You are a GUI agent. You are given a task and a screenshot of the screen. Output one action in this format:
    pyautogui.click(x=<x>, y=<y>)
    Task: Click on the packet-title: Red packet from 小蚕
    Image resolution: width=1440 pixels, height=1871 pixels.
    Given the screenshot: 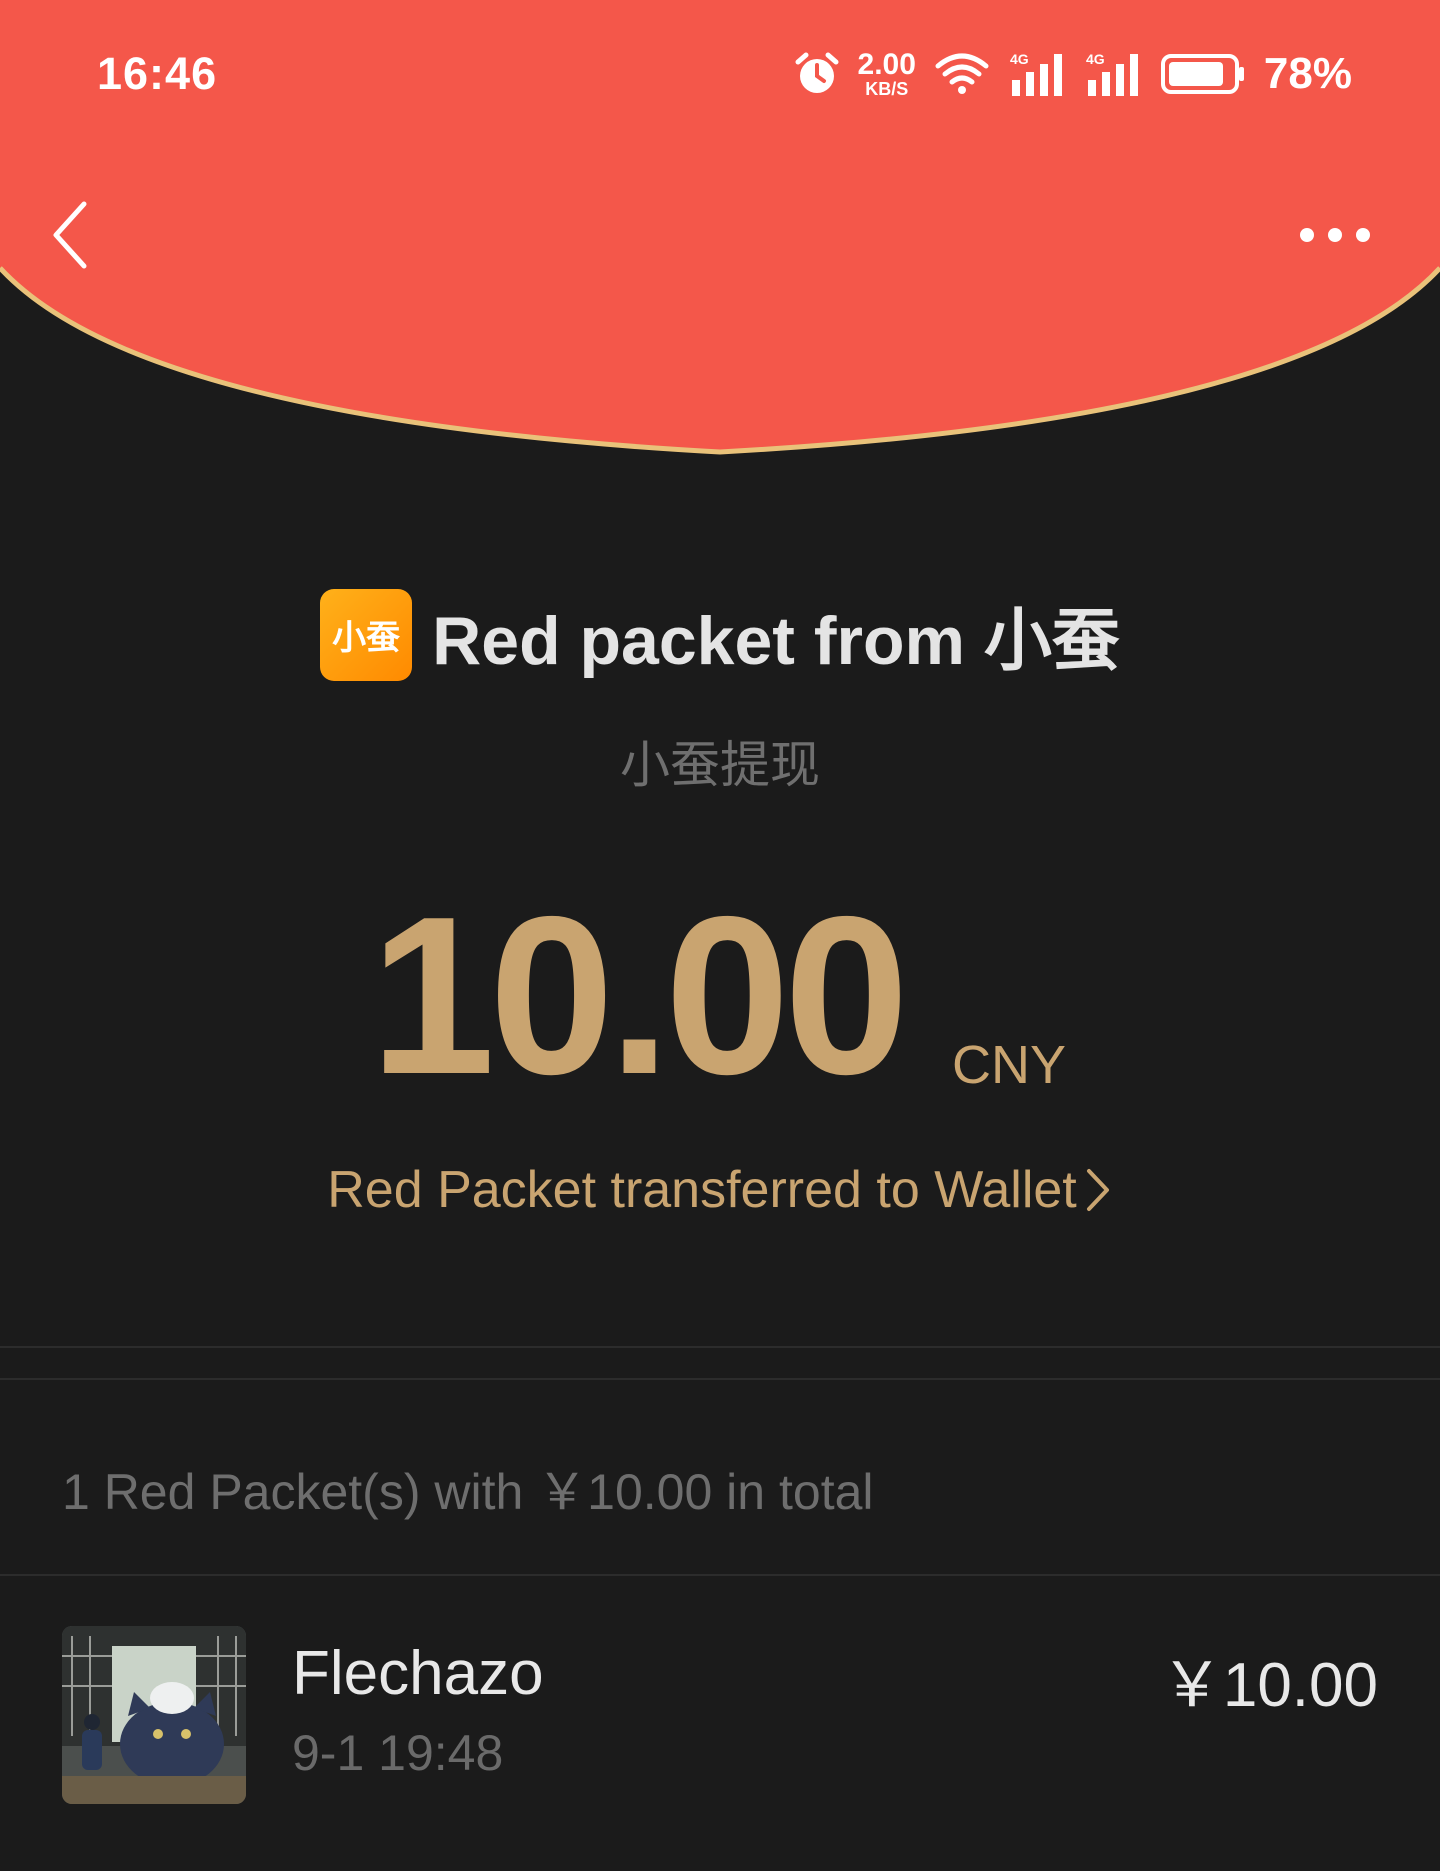 What is the action you would take?
    pyautogui.click(x=776, y=641)
    